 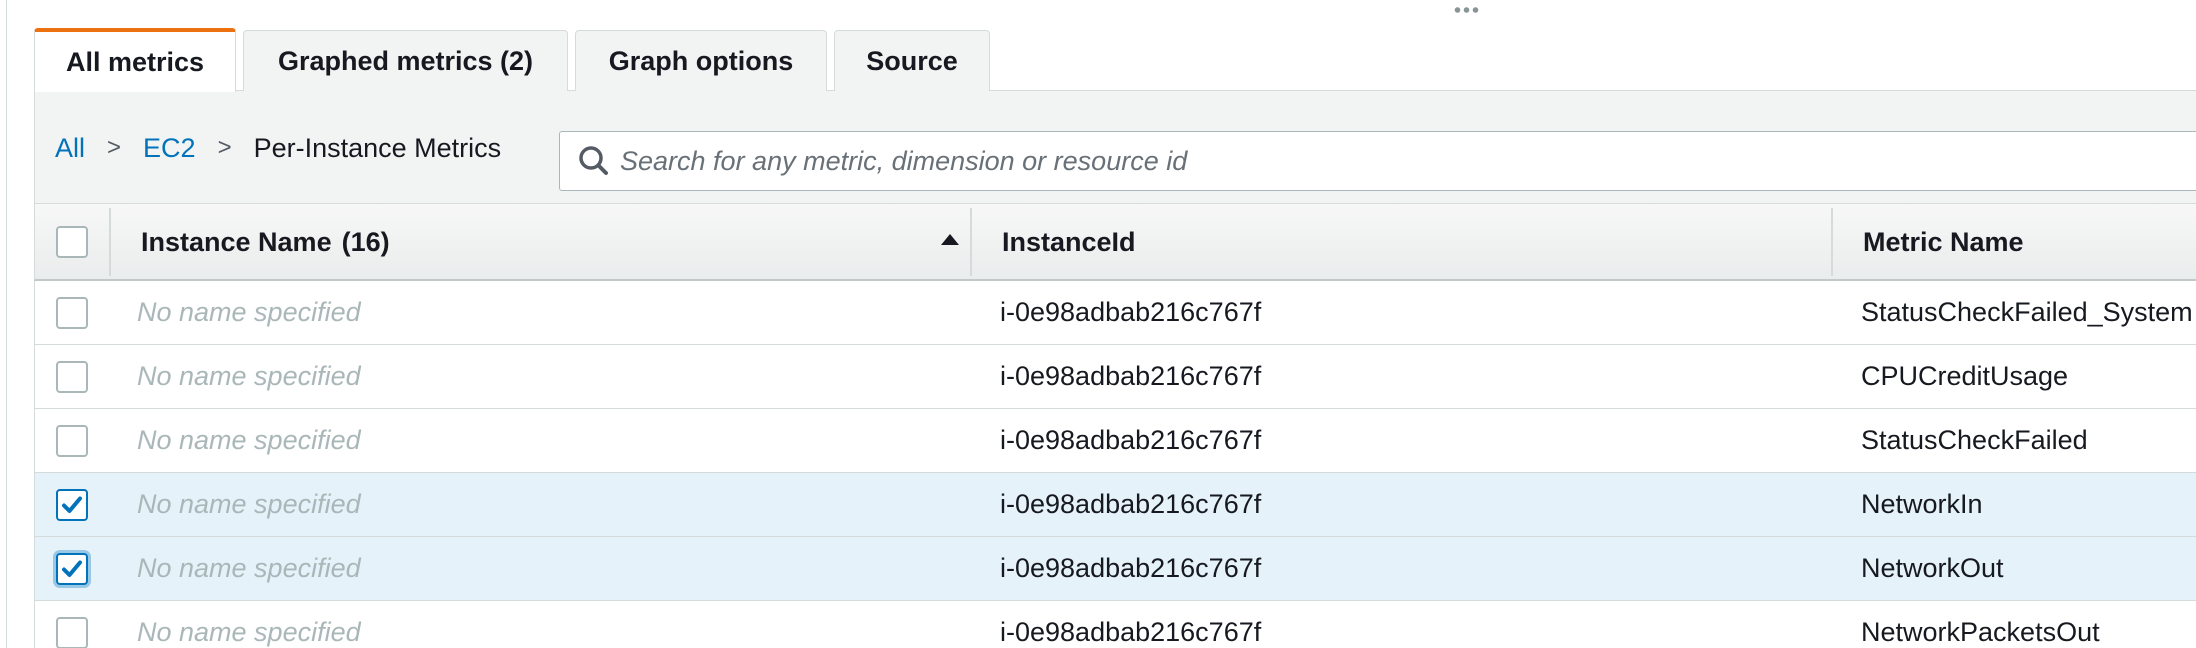 What do you see at coordinates (1922, 504) in the screenshot?
I see `metric-name-cell: NetworkIn` at bounding box center [1922, 504].